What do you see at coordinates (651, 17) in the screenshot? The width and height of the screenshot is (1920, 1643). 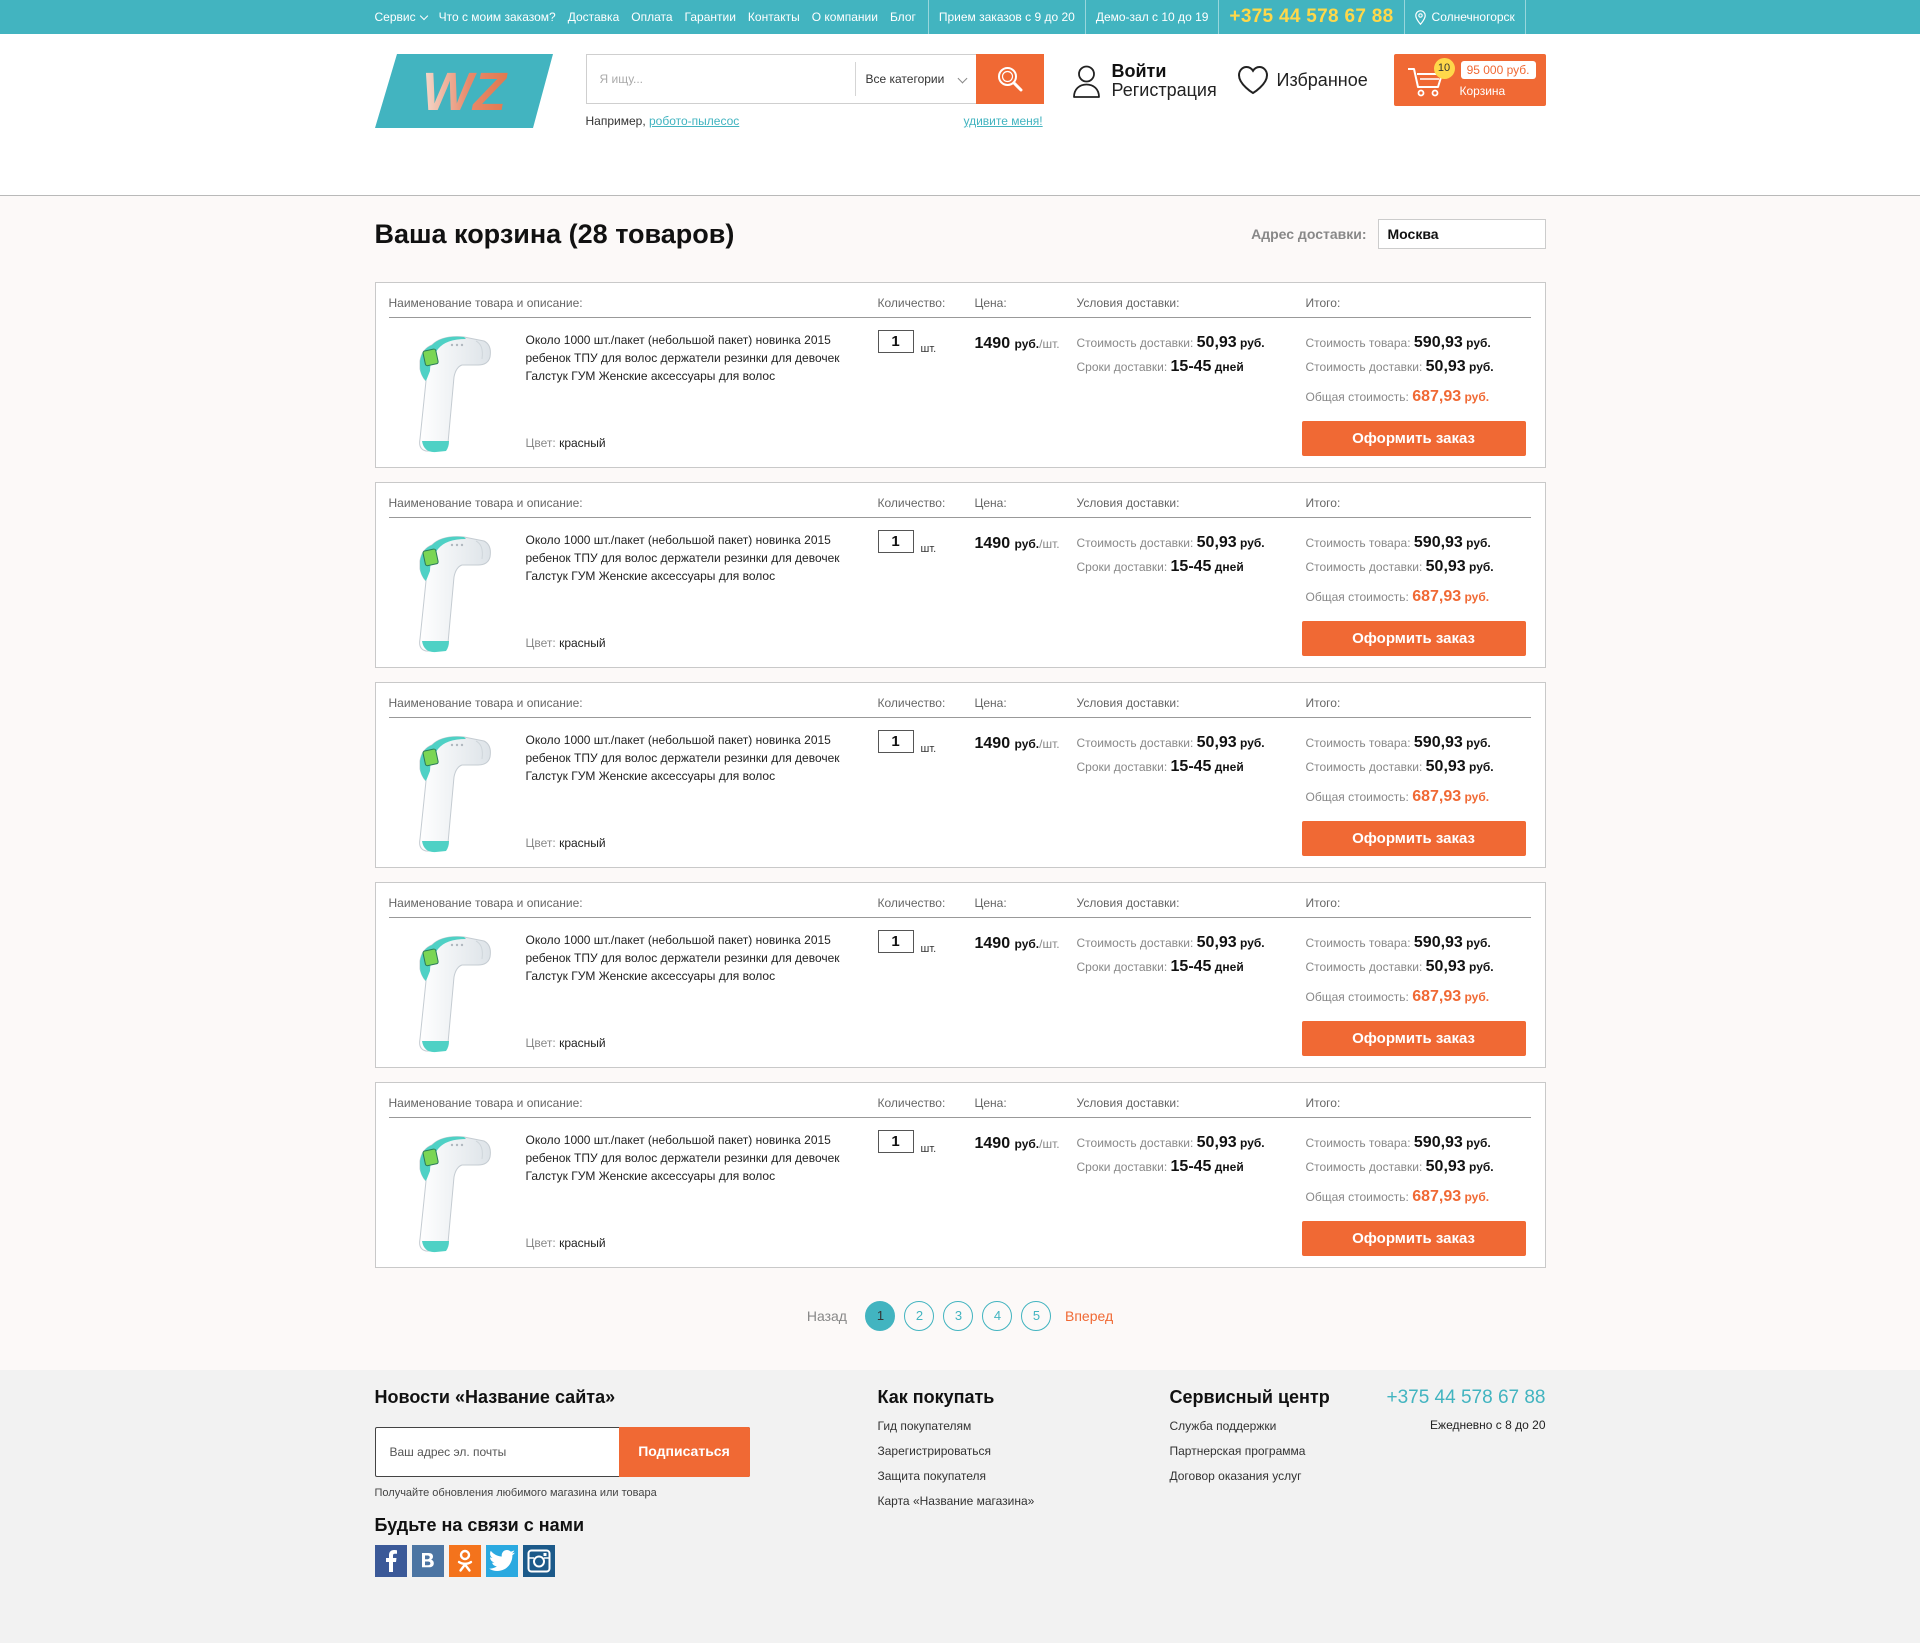 I see `top-nav-payment: Оплата` at bounding box center [651, 17].